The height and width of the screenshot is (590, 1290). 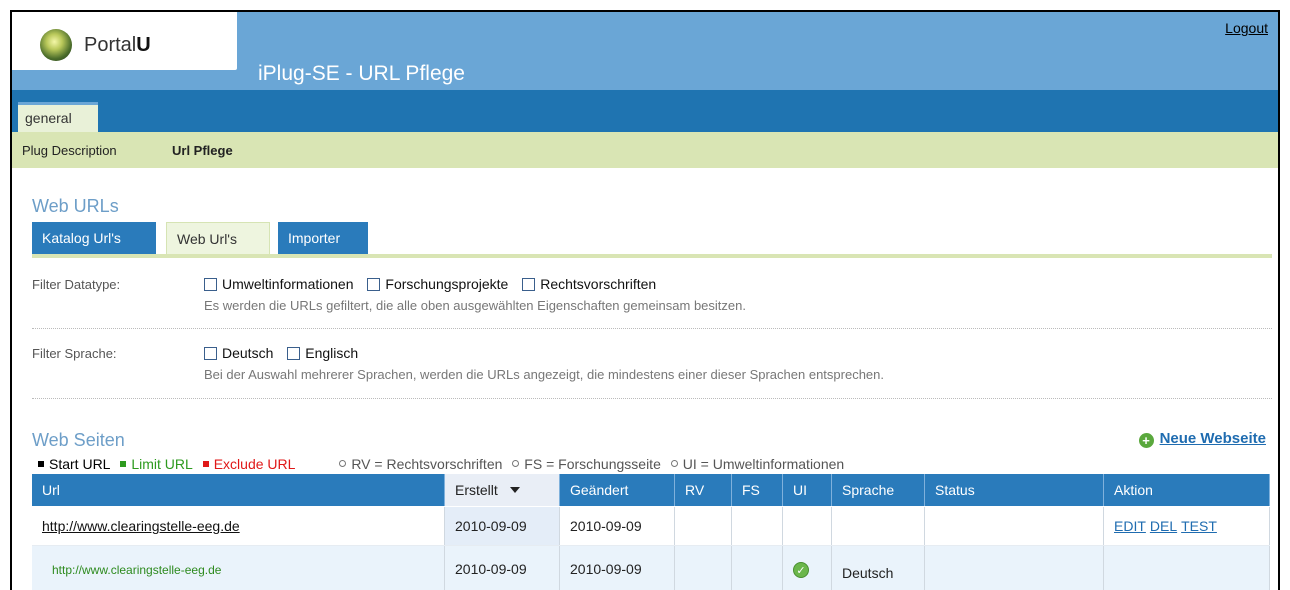 What do you see at coordinates (156, 464) in the screenshot?
I see `legend-limit: Limit URL` at bounding box center [156, 464].